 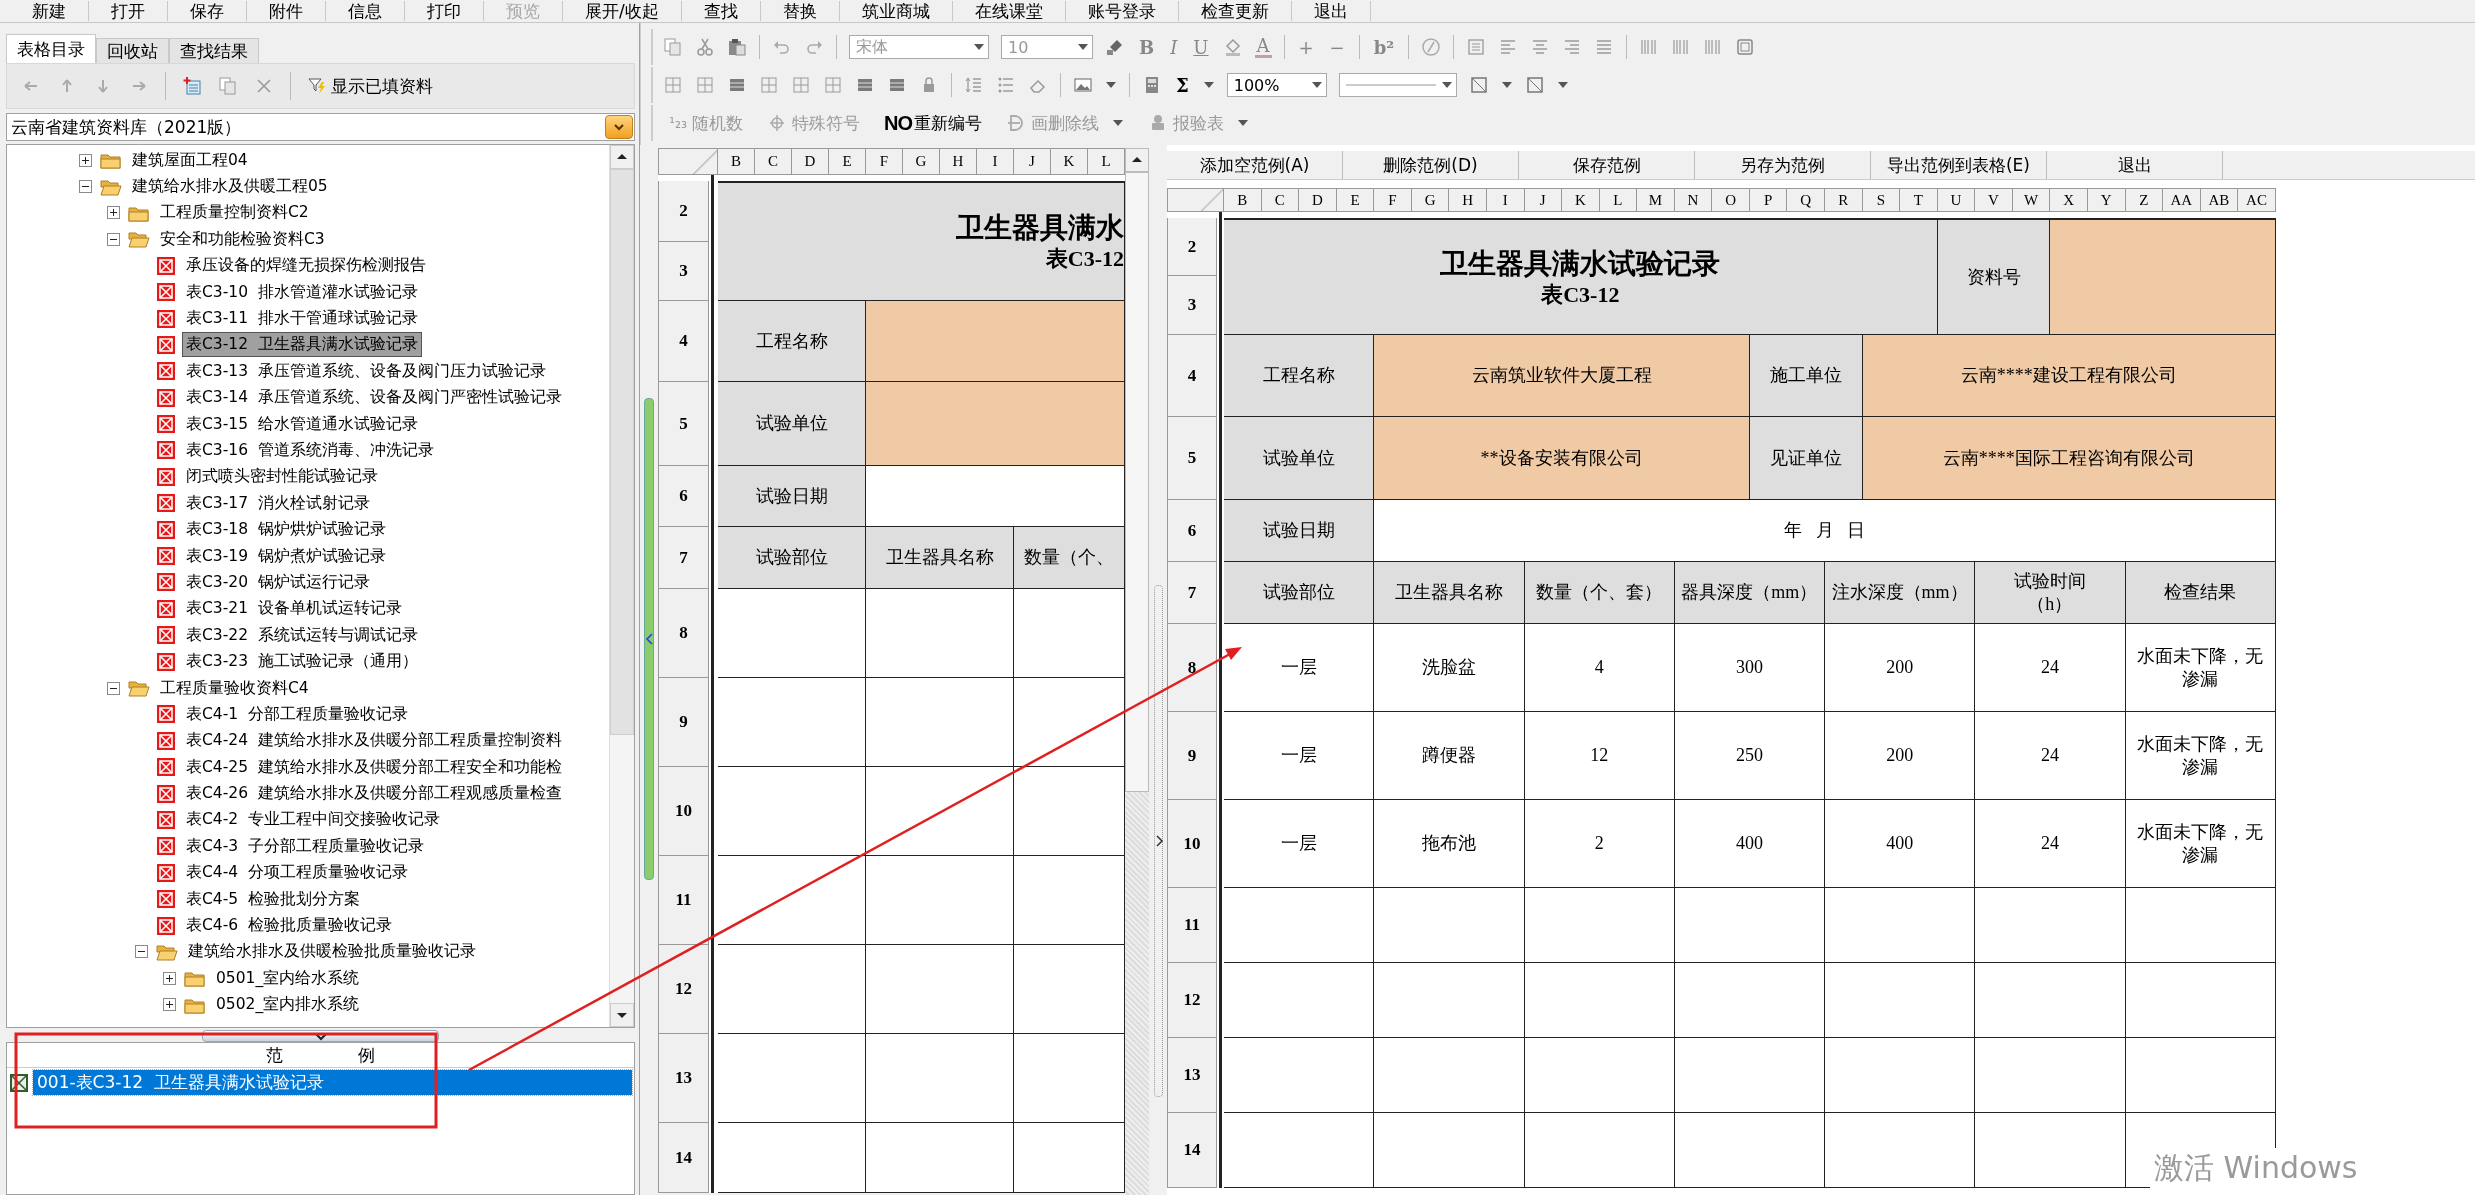 I want to click on column-header: AB, so click(x=2219, y=200).